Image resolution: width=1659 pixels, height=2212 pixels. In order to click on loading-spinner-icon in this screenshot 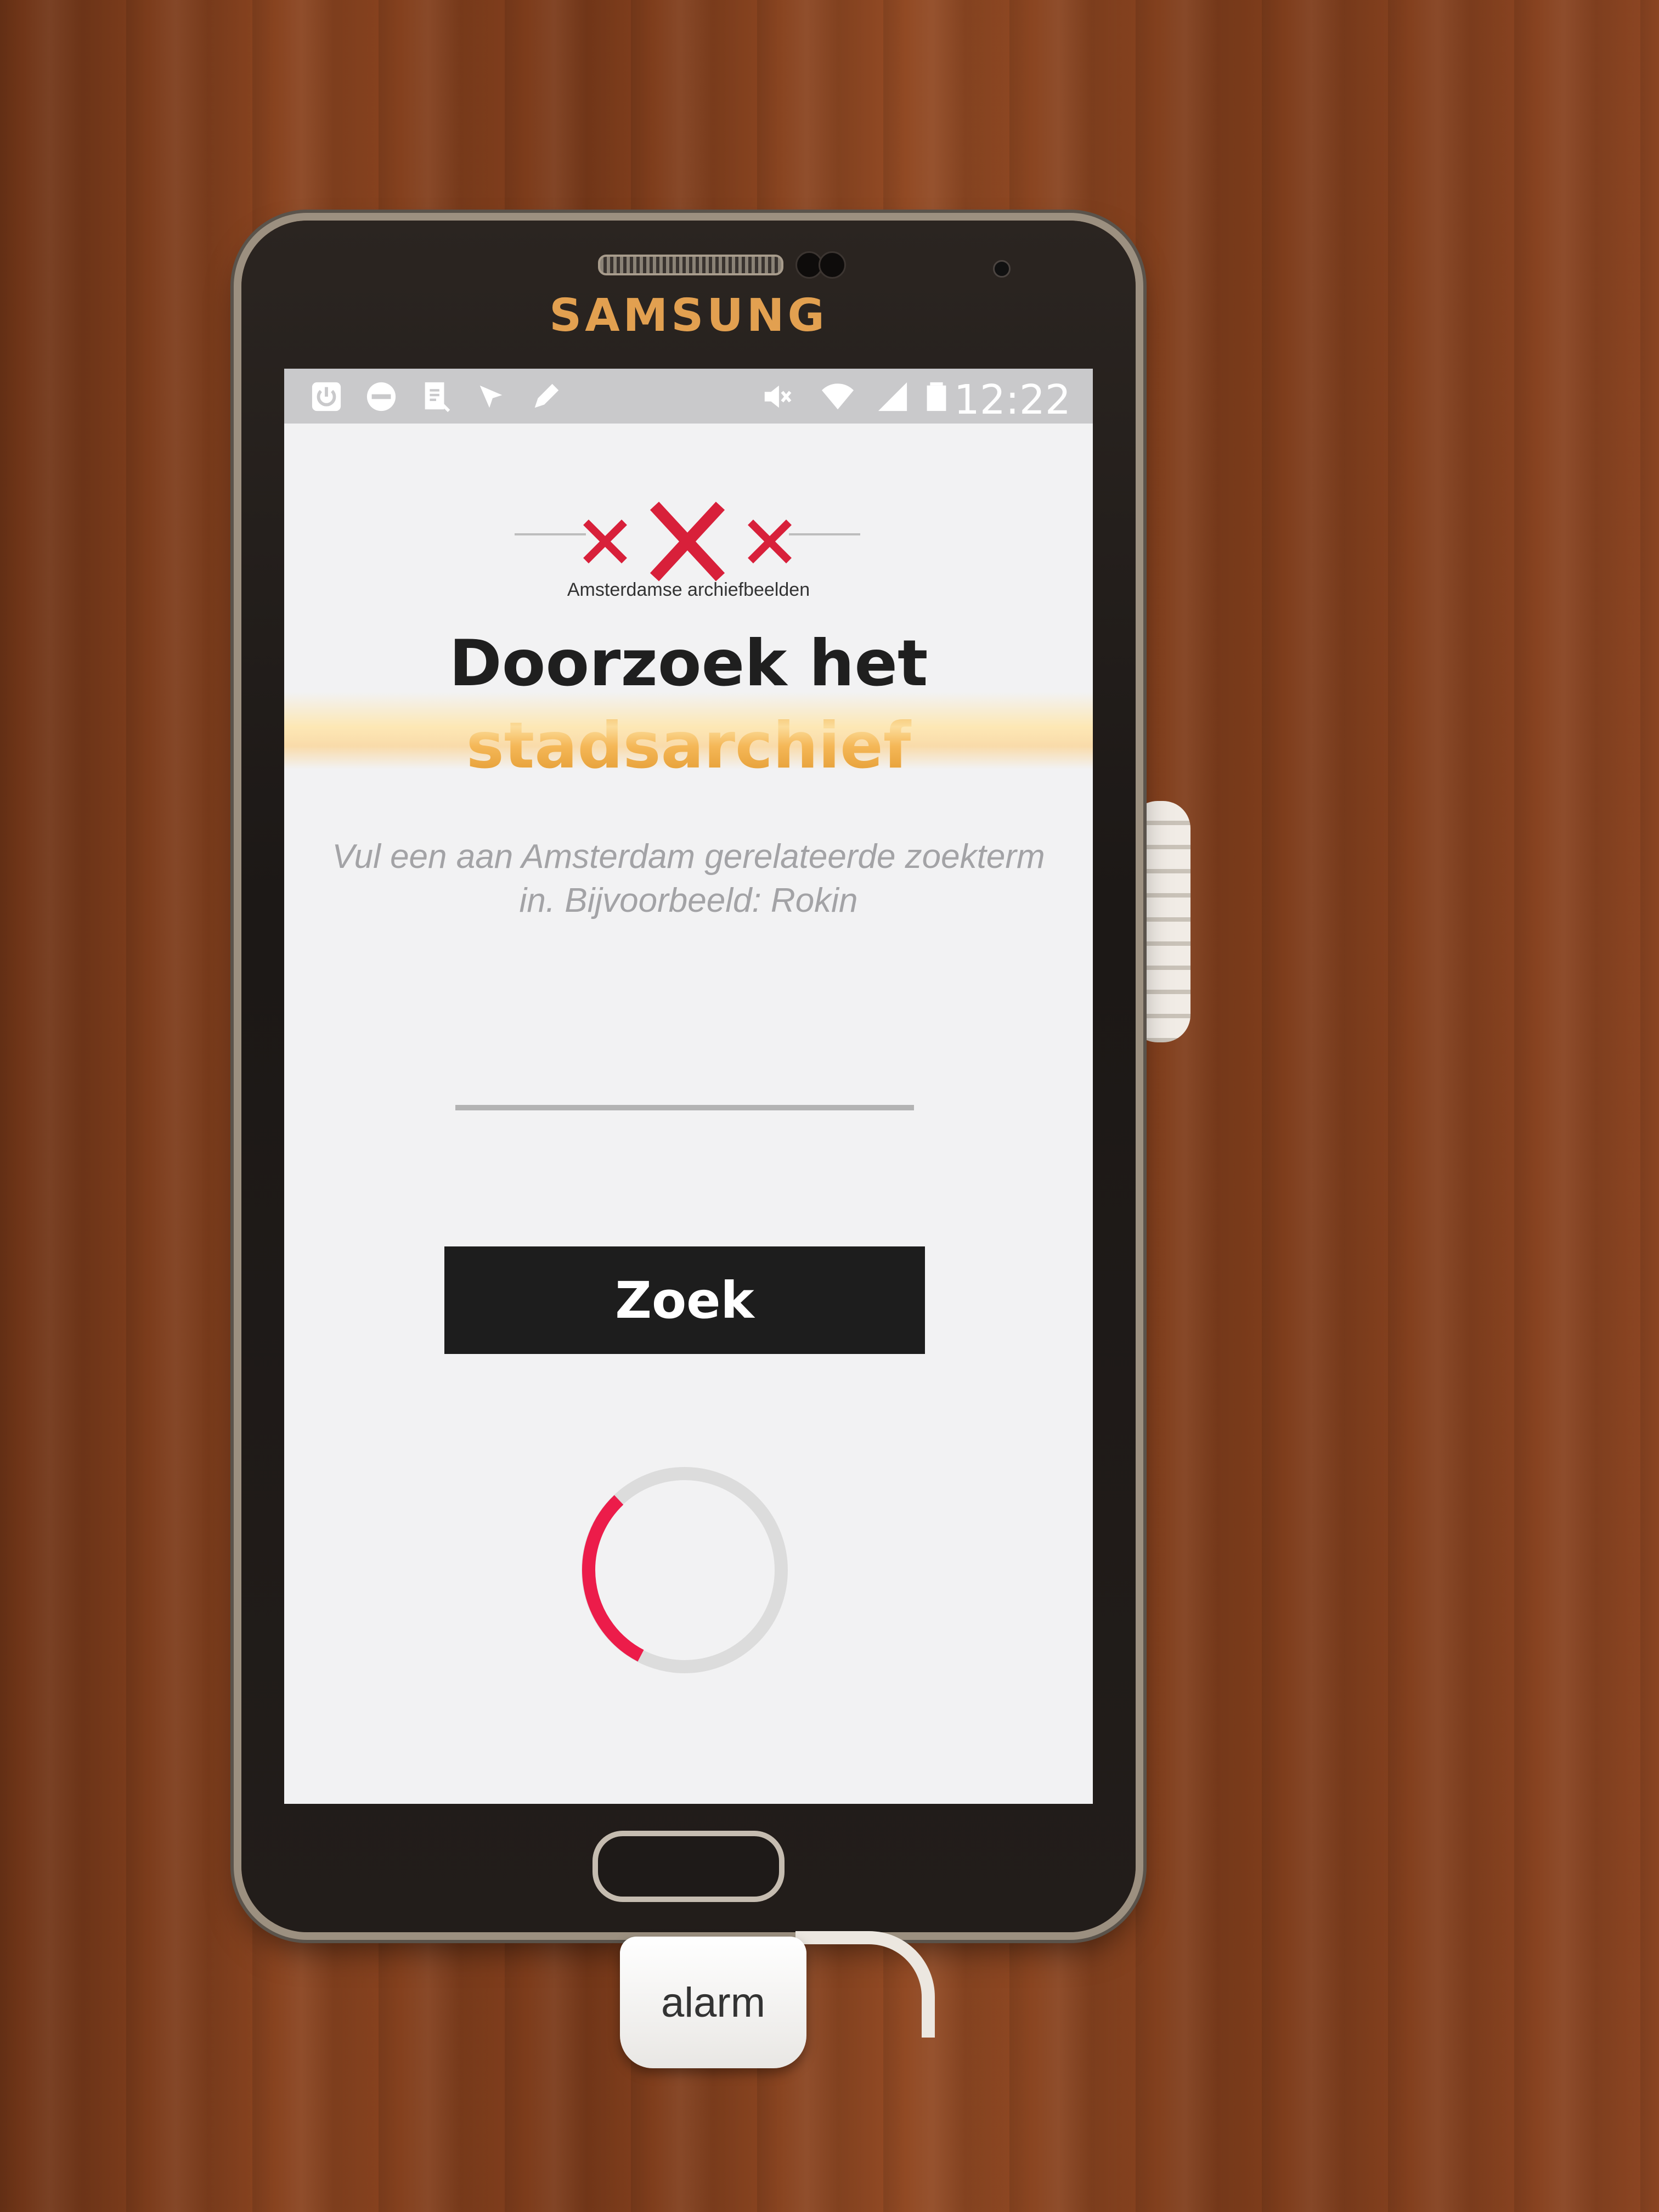, I will do `click(685, 1570)`.